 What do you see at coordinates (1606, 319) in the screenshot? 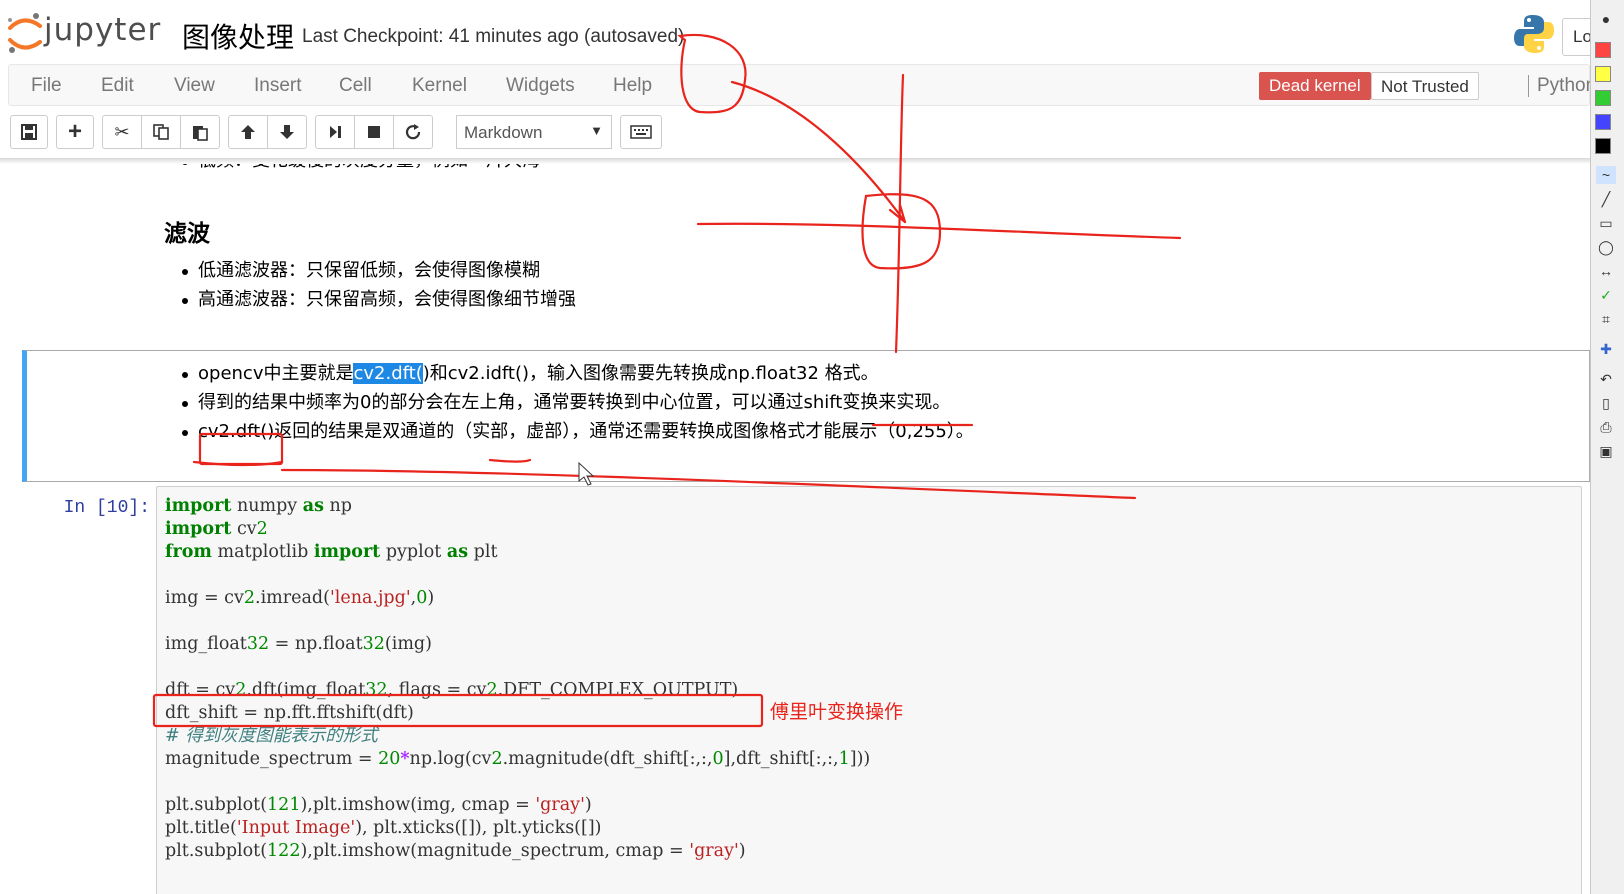
I see `crop-icon: ⌗` at bounding box center [1606, 319].